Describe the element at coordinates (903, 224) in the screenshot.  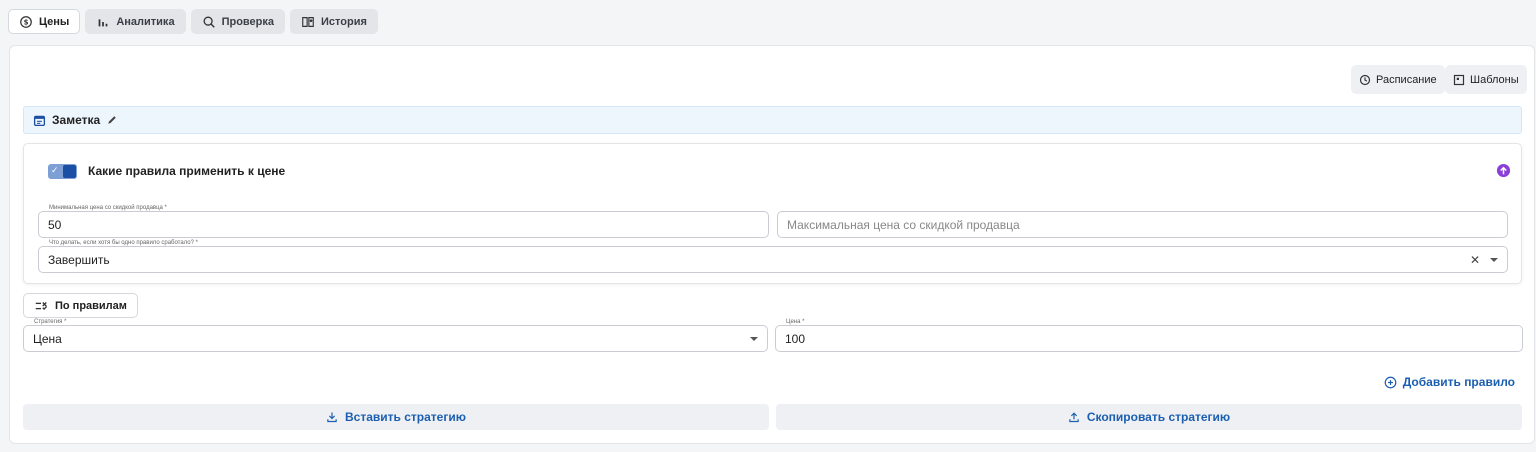
I see `max-price-placeholder: Максимальная цена со скидкой продавца` at that location.